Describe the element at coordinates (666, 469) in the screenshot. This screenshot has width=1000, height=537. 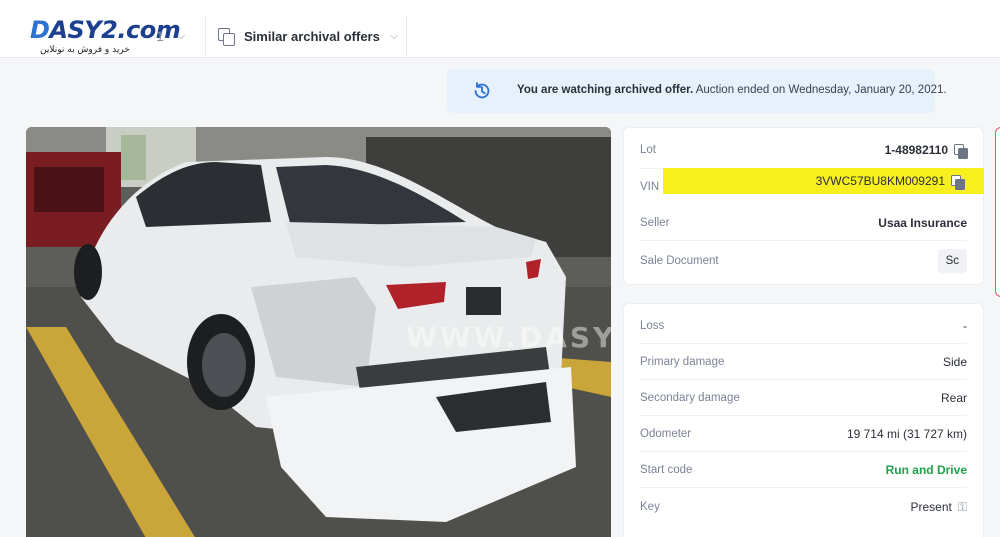
I see `start-code-label: Start code` at that location.